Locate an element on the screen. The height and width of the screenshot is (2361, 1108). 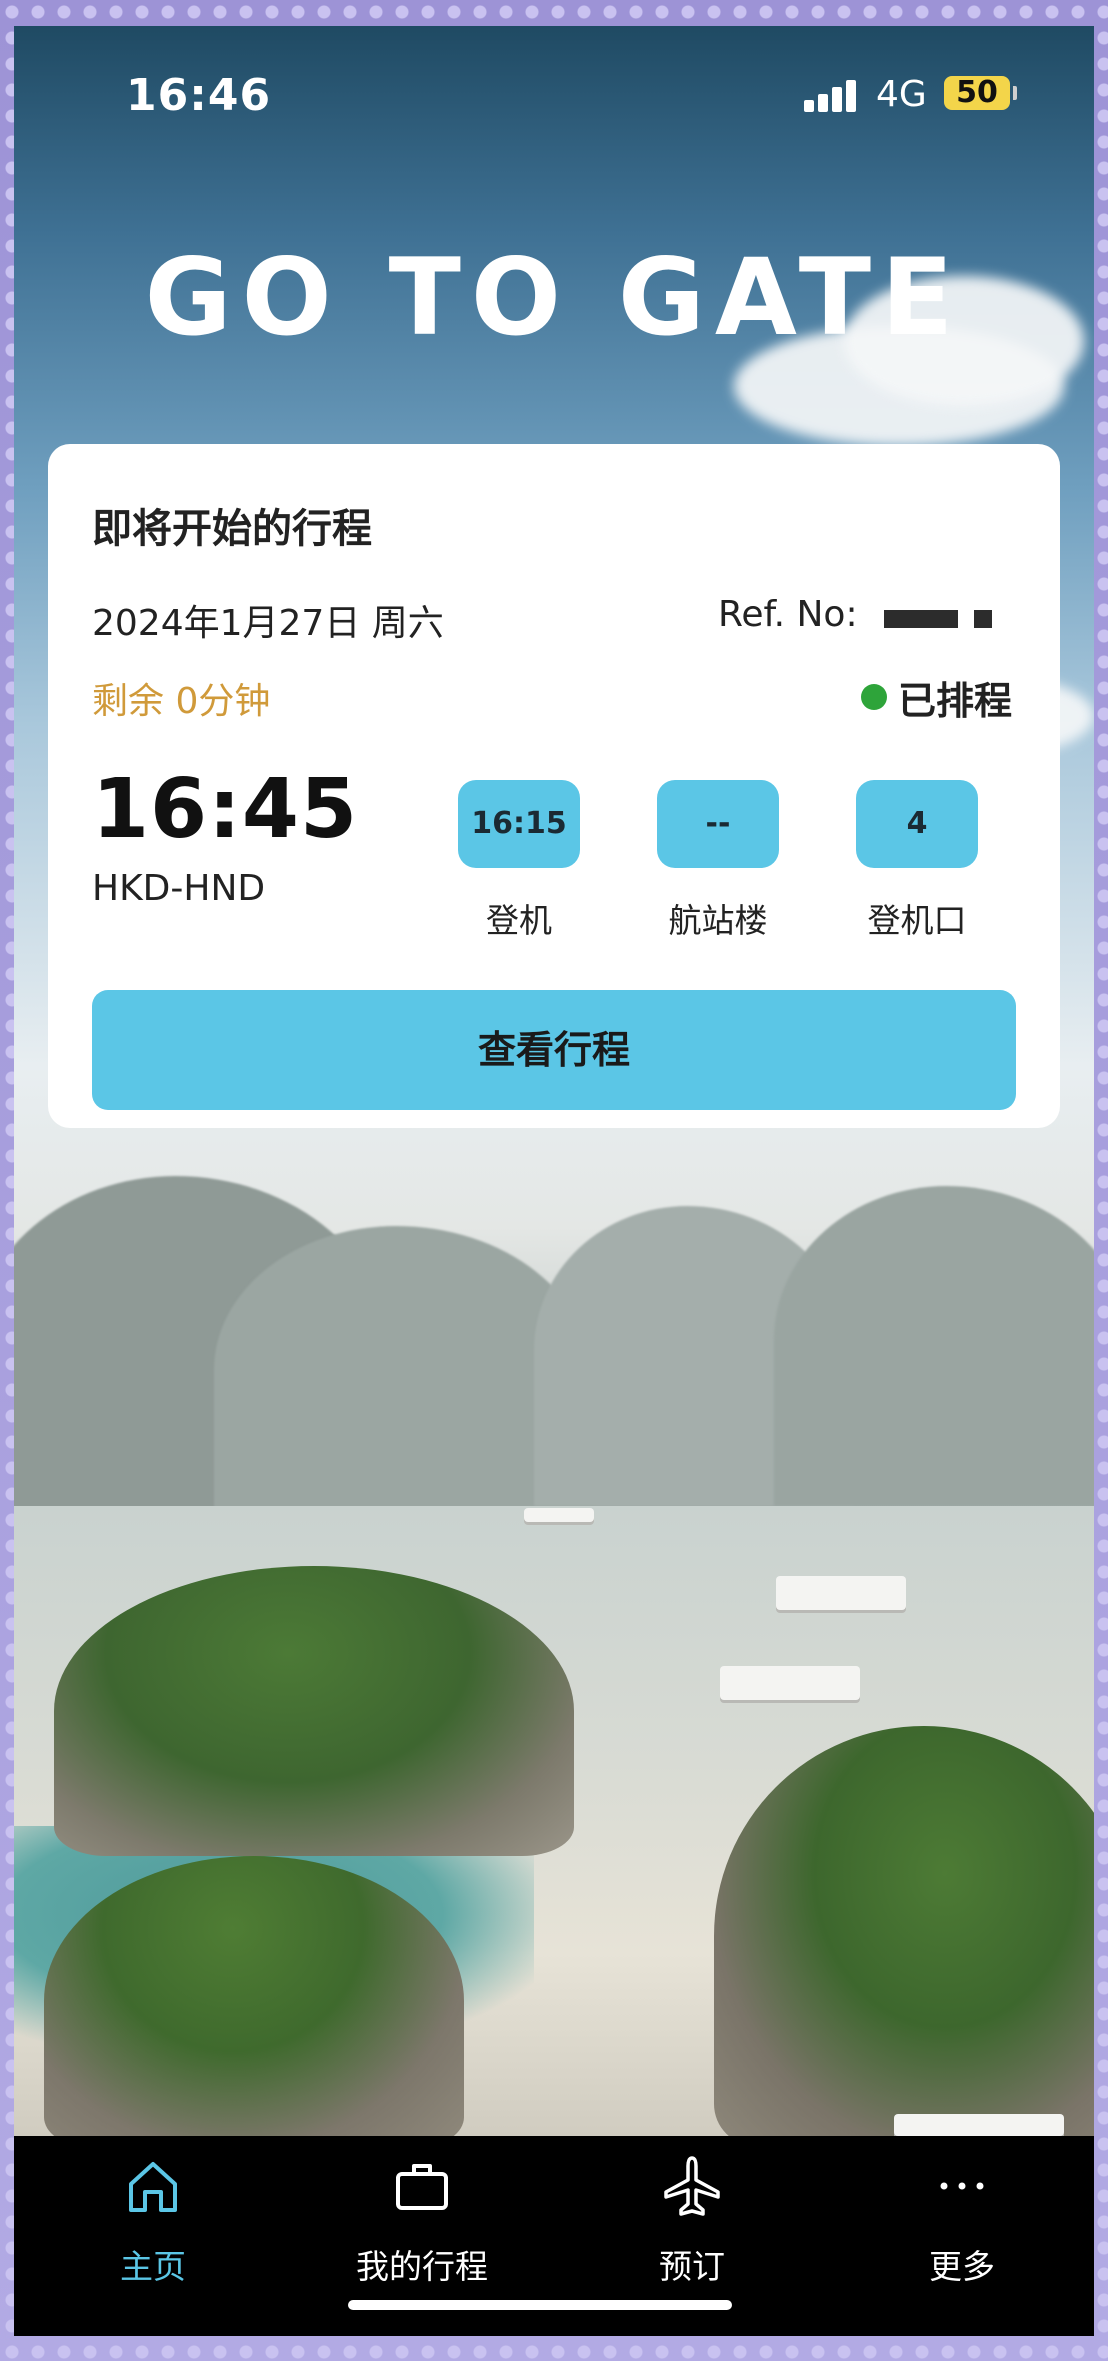
departure-time: 16:45 is located at coordinates (225, 809).